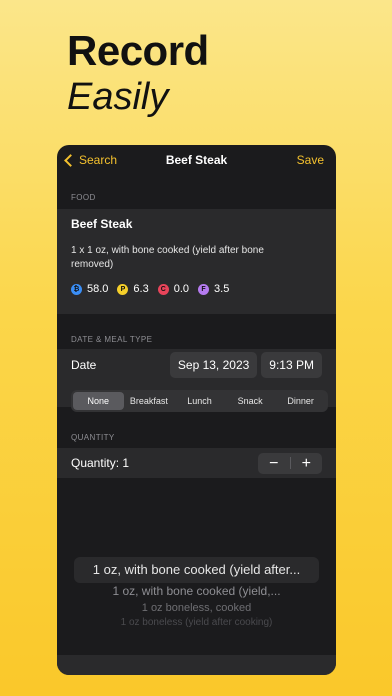 Image resolution: width=392 pixels, height=696 pixels. Describe the element at coordinates (102, 224) in the screenshot. I see `food-name: Beef Steak` at that location.